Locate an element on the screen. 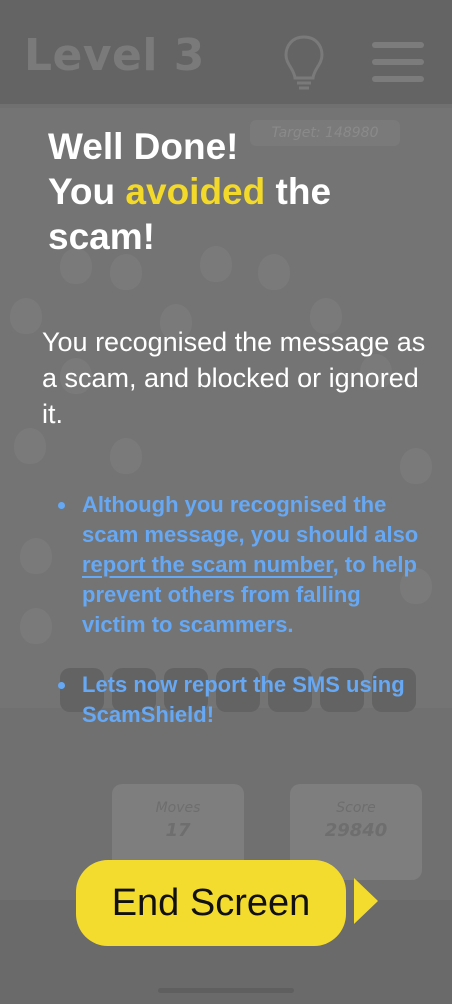 The height and width of the screenshot is (1004, 452). play-arrow-icon is located at coordinates (366, 901).